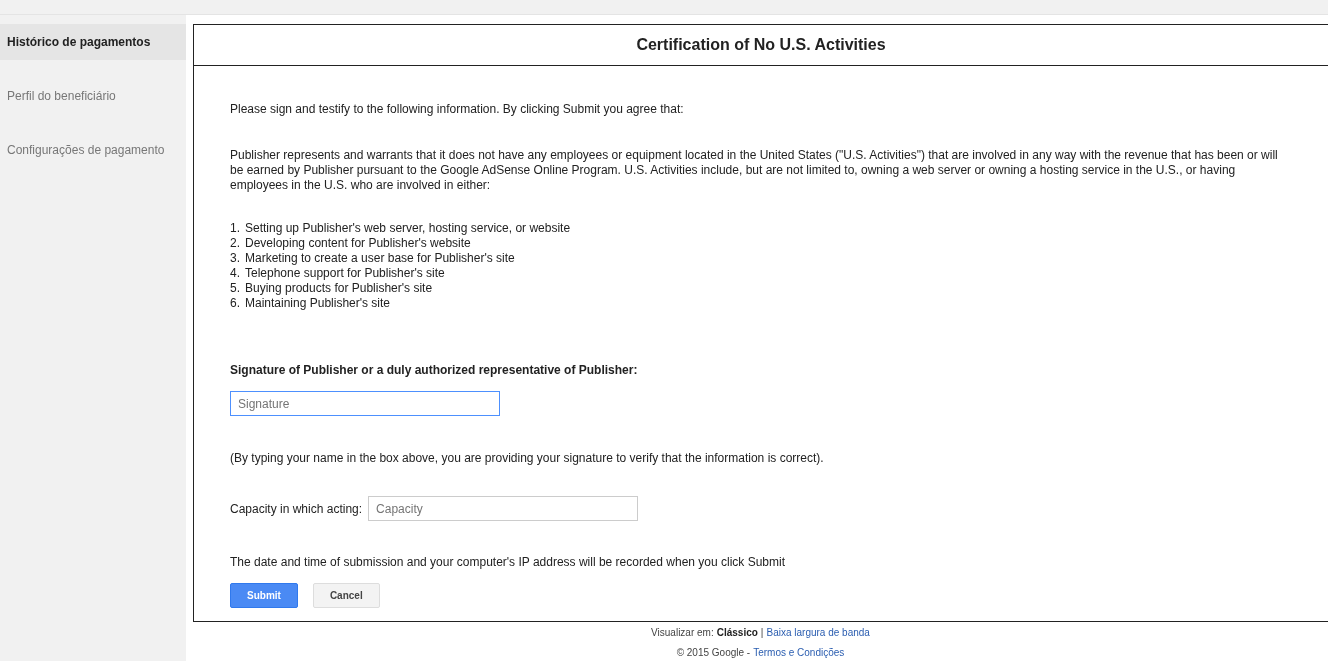 Image resolution: width=1328 pixels, height=661 pixels. What do you see at coordinates (339, 288) in the screenshot?
I see `list-item-text: Buying products for Publisher's site` at bounding box center [339, 288].